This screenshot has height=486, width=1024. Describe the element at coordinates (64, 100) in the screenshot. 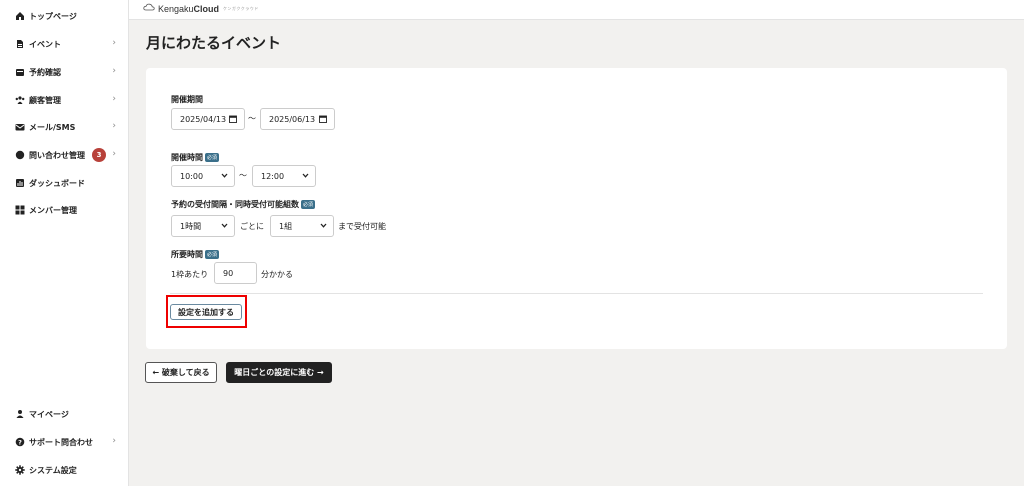

I see `sidebar-item-customers: 顧客管理 ›` at that location.